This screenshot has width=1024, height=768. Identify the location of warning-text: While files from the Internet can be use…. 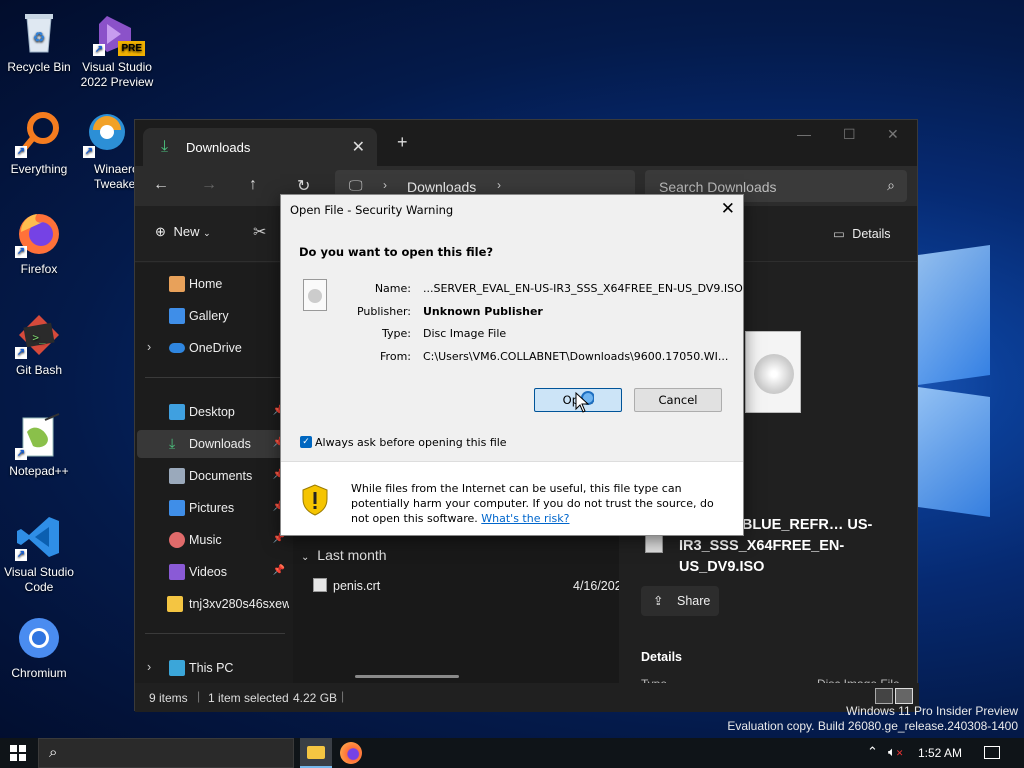
(541, 503).